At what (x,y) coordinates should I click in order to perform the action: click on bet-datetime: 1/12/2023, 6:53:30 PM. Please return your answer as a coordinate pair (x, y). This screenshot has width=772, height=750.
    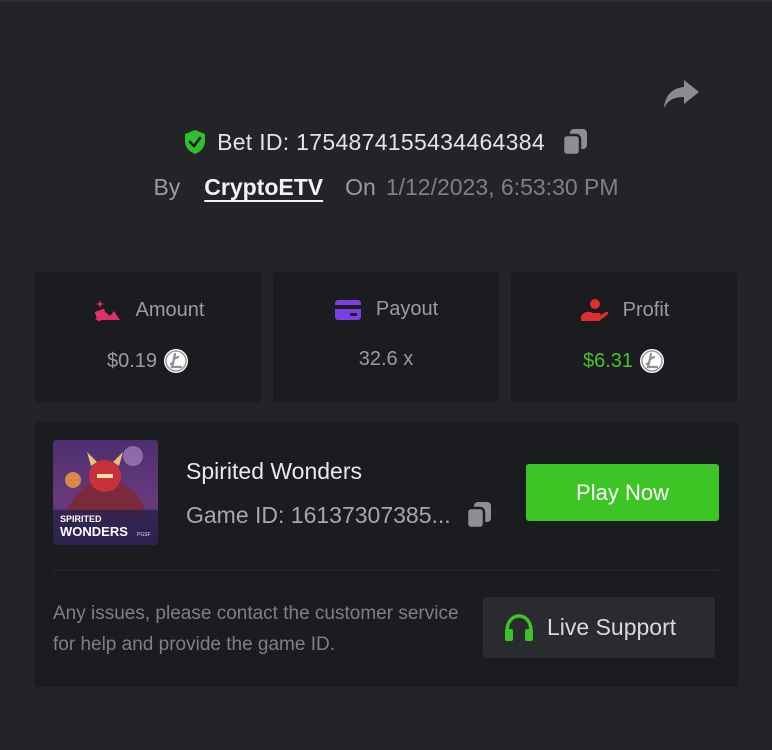
    Looking at the image, I should click on (502, 187).